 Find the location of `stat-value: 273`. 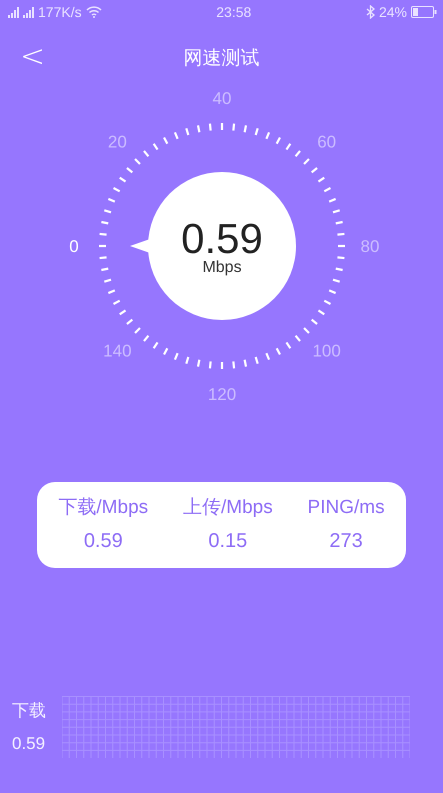

stat-value: 273 is located at coordinates (346, 541).